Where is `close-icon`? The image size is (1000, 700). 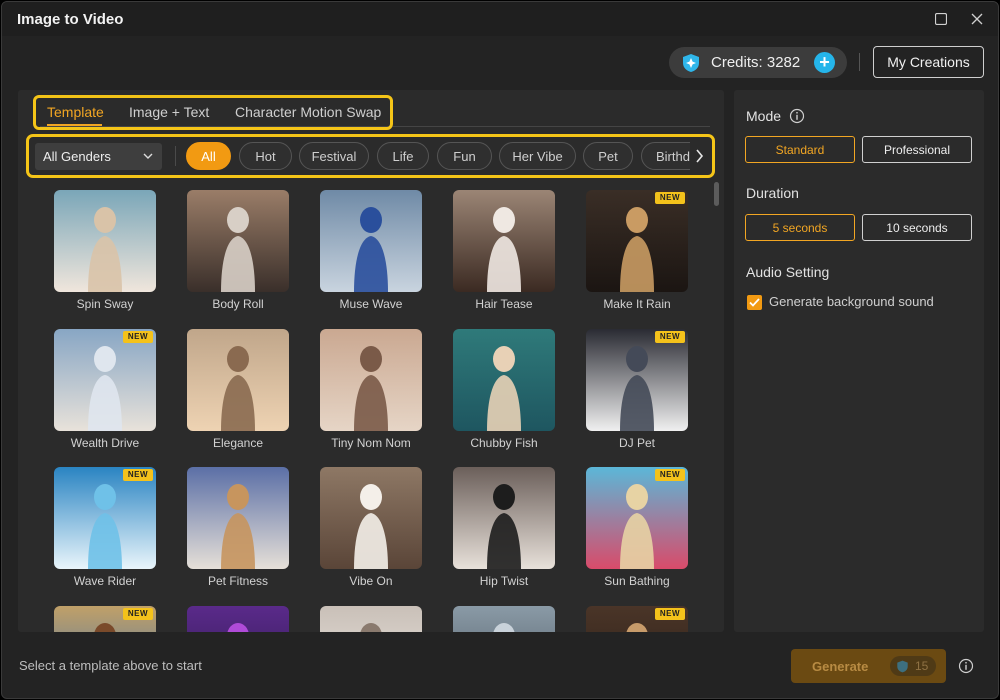 close-icon is located at coordinates (977, 19).